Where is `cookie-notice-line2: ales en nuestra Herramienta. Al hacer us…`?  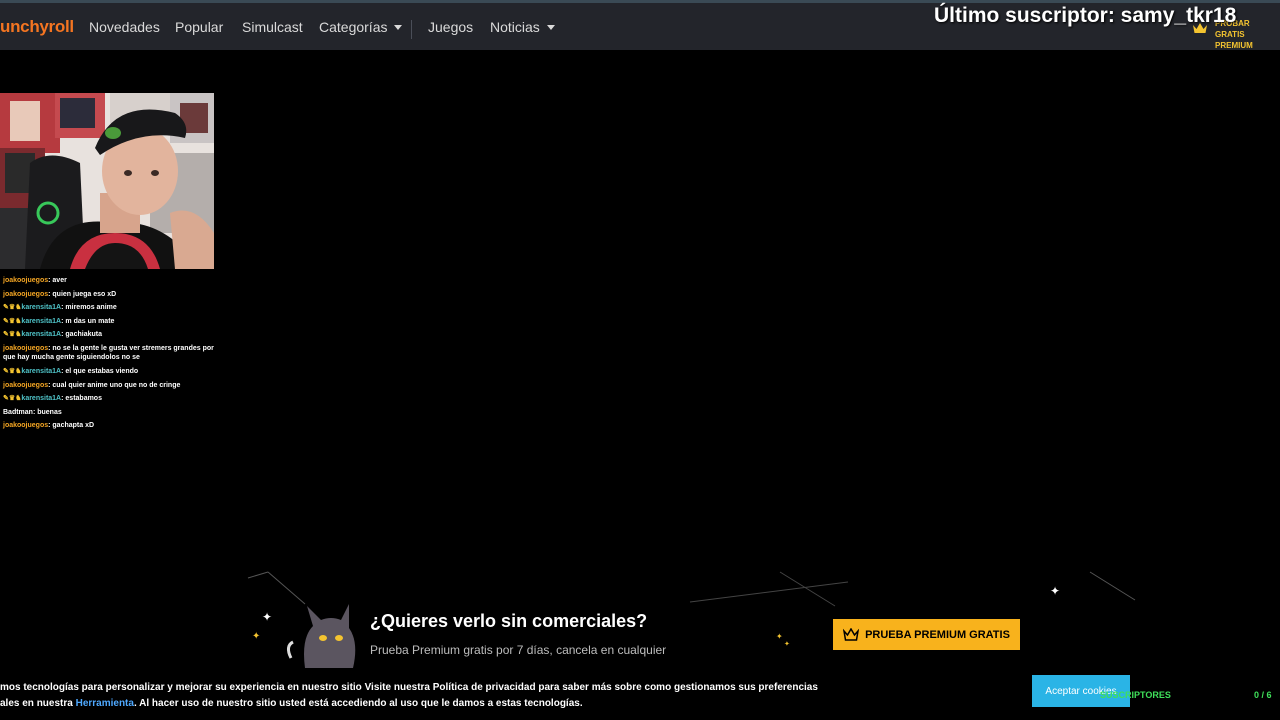 cookie-notice-line2: ales en nuestra Herramienta. Al hacer us… is located at coordinates (380, 704).